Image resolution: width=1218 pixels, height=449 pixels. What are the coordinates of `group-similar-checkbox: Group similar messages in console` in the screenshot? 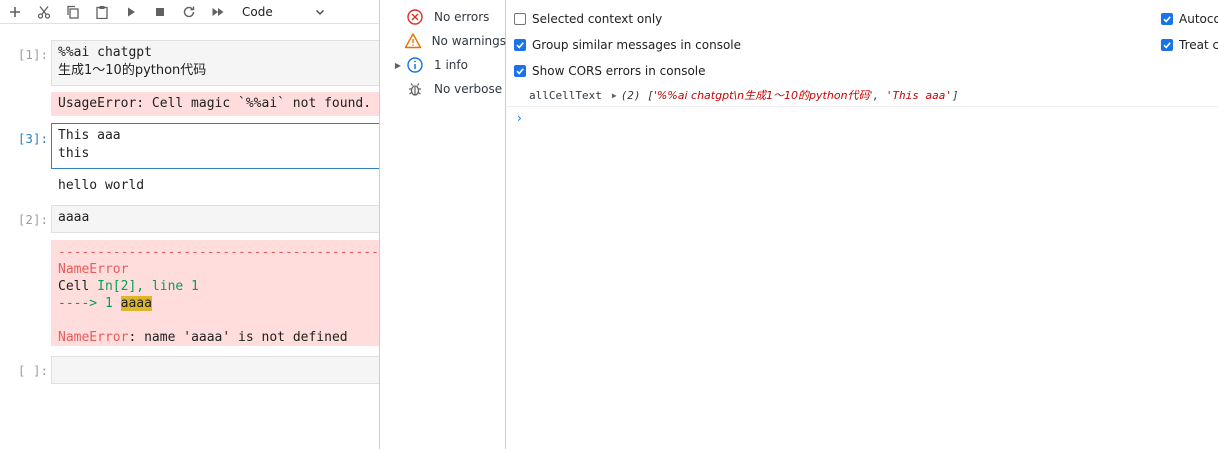 It's located at (627, 45).